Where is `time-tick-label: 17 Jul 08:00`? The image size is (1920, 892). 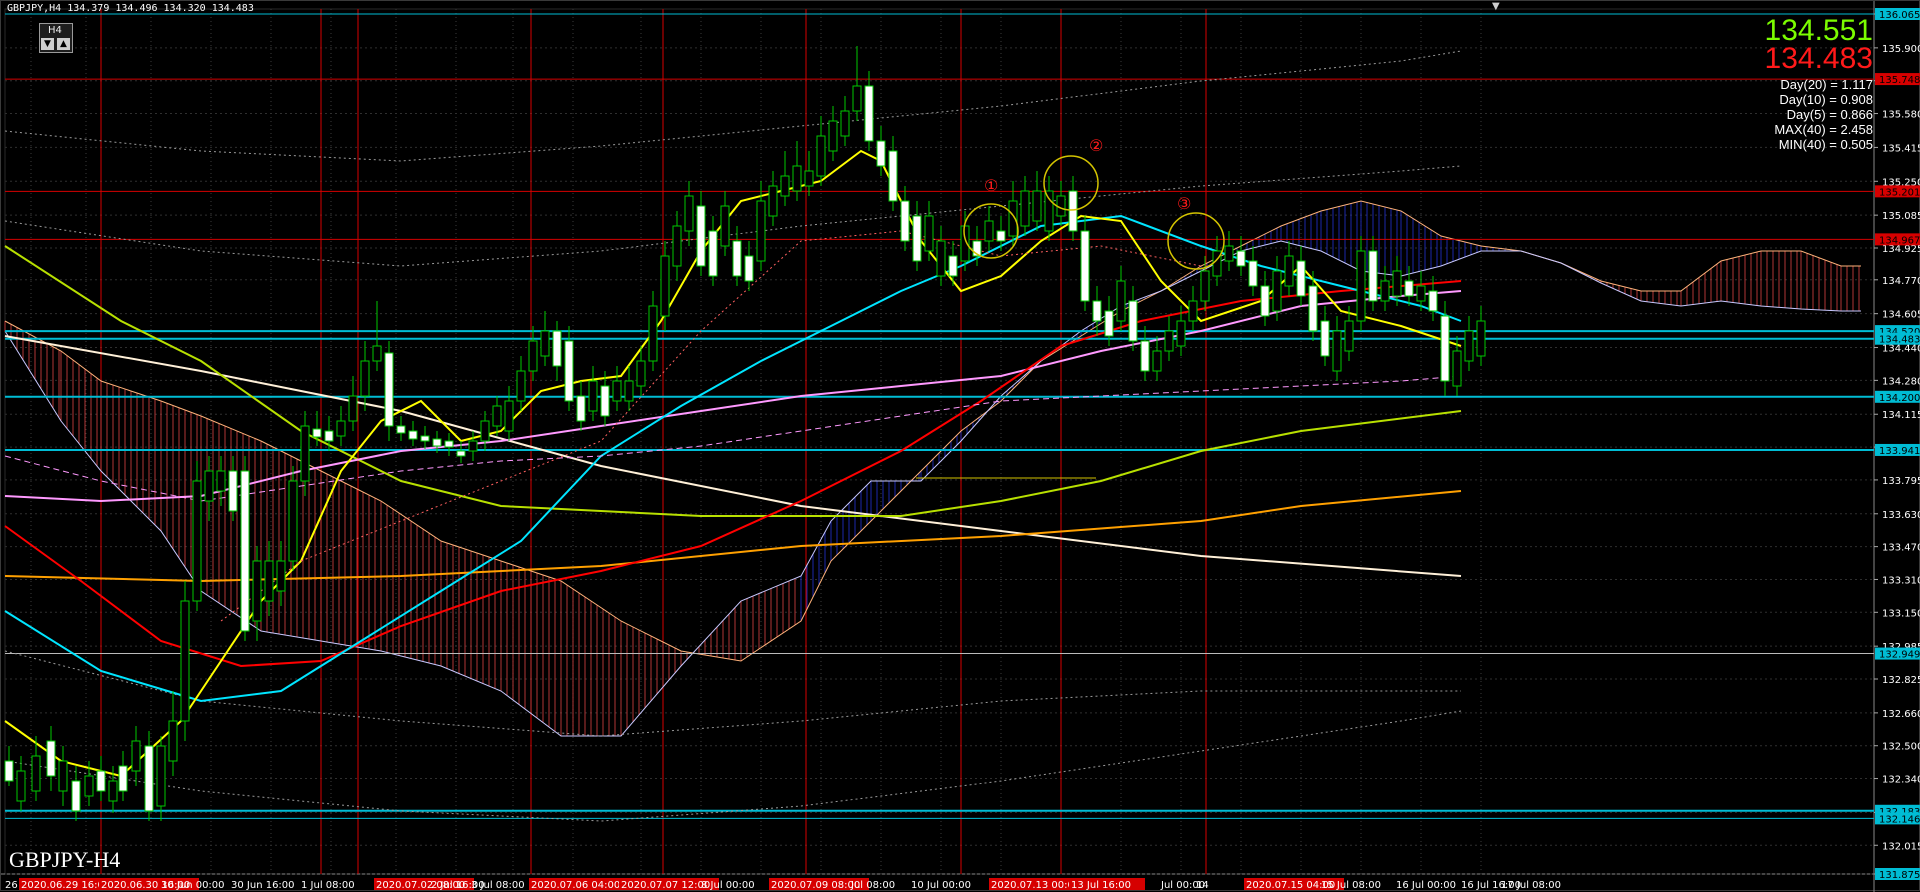
time-tick-label: 17 Jul 08:00 is located at coordinates (1531, 885).